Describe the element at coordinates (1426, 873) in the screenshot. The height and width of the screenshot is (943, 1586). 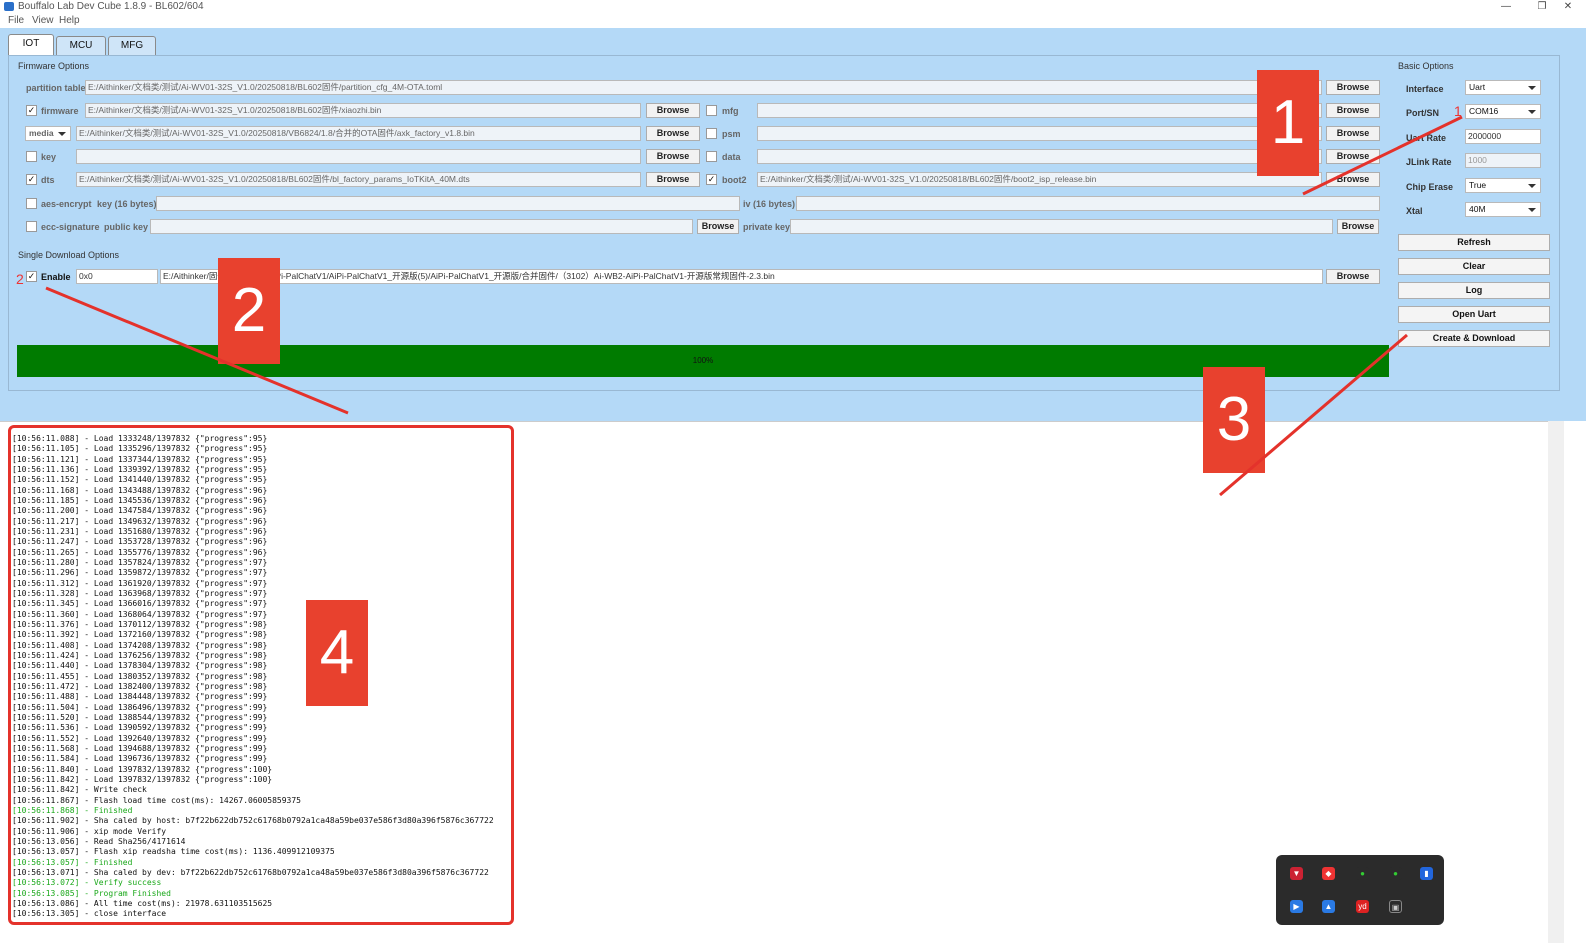
I see `tray-app-icon: ▮` at that location.